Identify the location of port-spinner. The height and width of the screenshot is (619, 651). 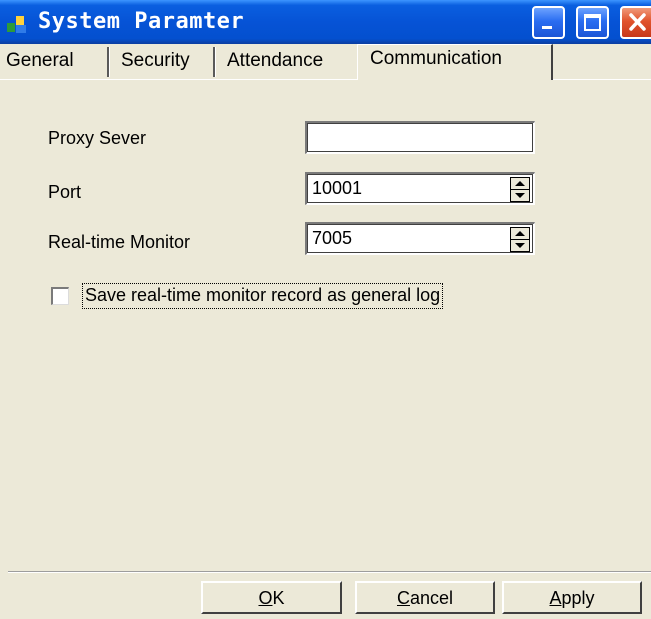
(520, 189).